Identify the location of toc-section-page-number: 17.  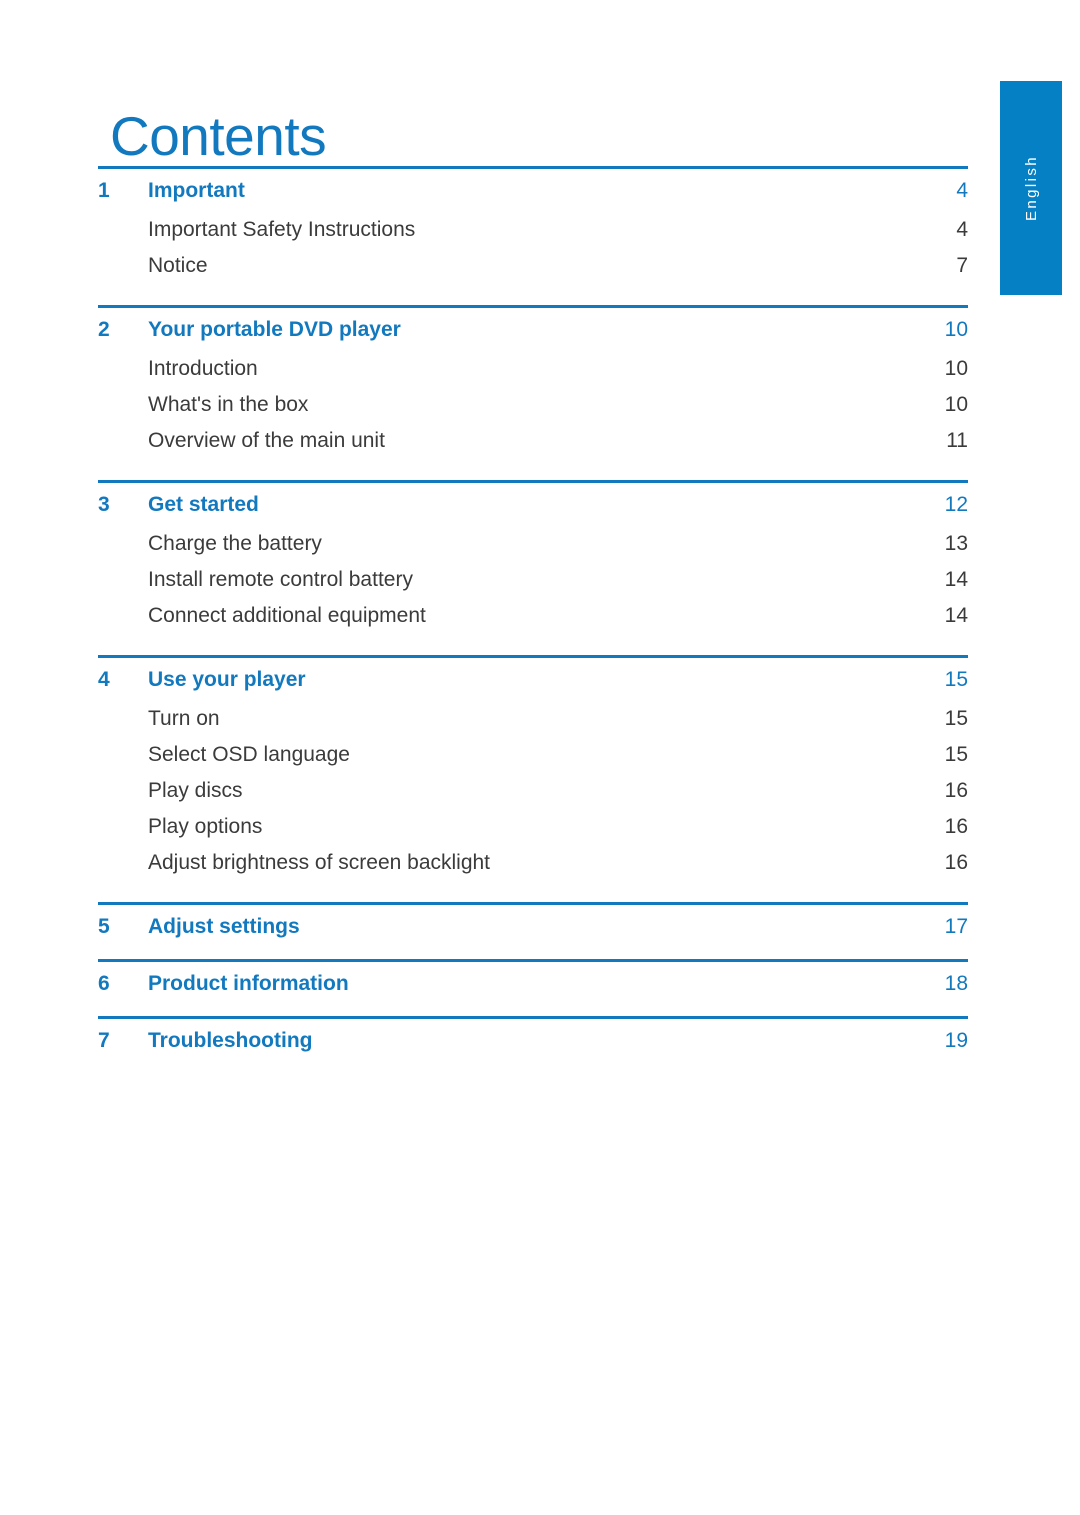
(956, 926).